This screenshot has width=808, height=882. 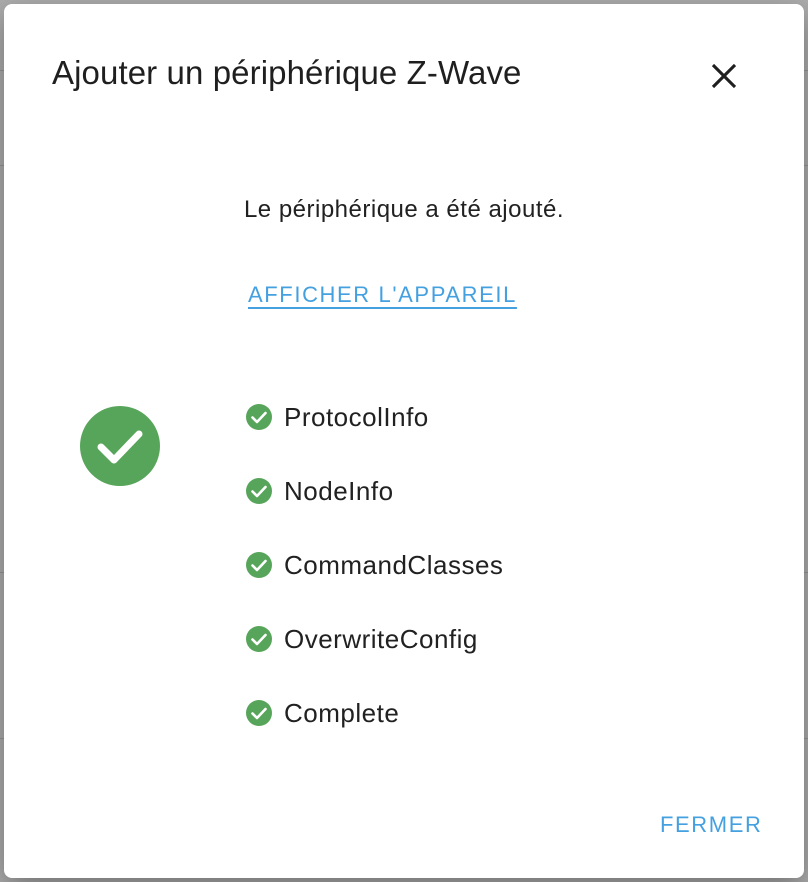 What do you see at coordinates (342, 712) in the screenshot?
I see `step-label: Complete` at bounding box center [342, 712].